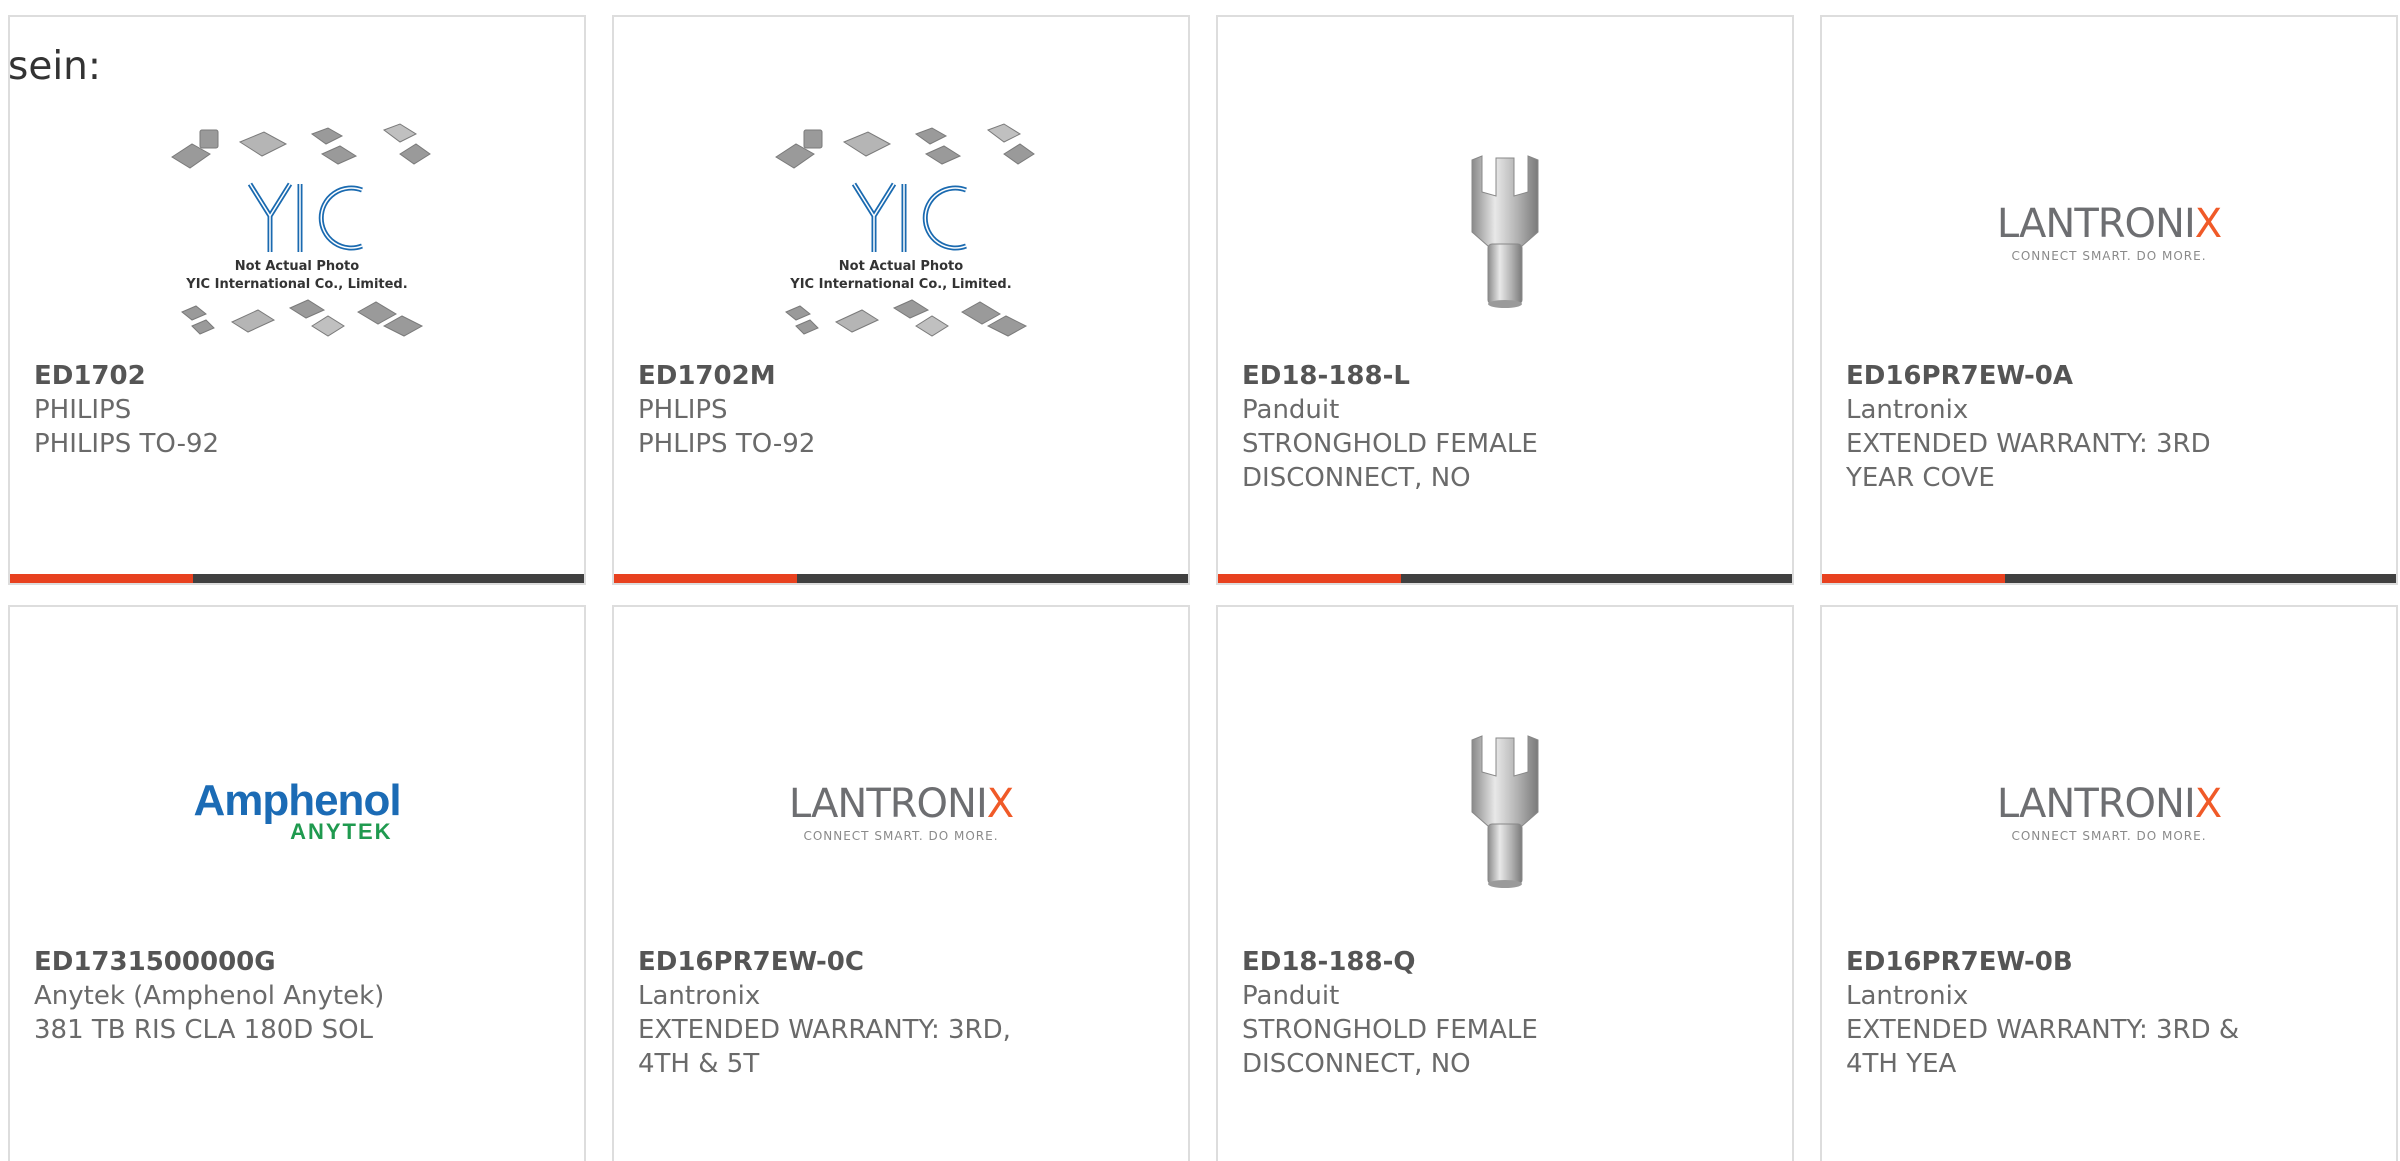 This screenshot has height=1161, width=2400. What do you see at coordinates (244, 410) in the screenshot?
I see `product-info: ED1702 PHILIPS PHILIPS TO-92` at bounding box center [244, 410].